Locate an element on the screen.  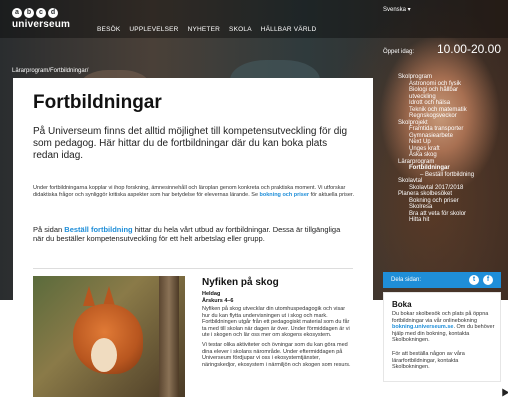
nav-item-nyheter: NYHETER is located at coordinates (204, 29).